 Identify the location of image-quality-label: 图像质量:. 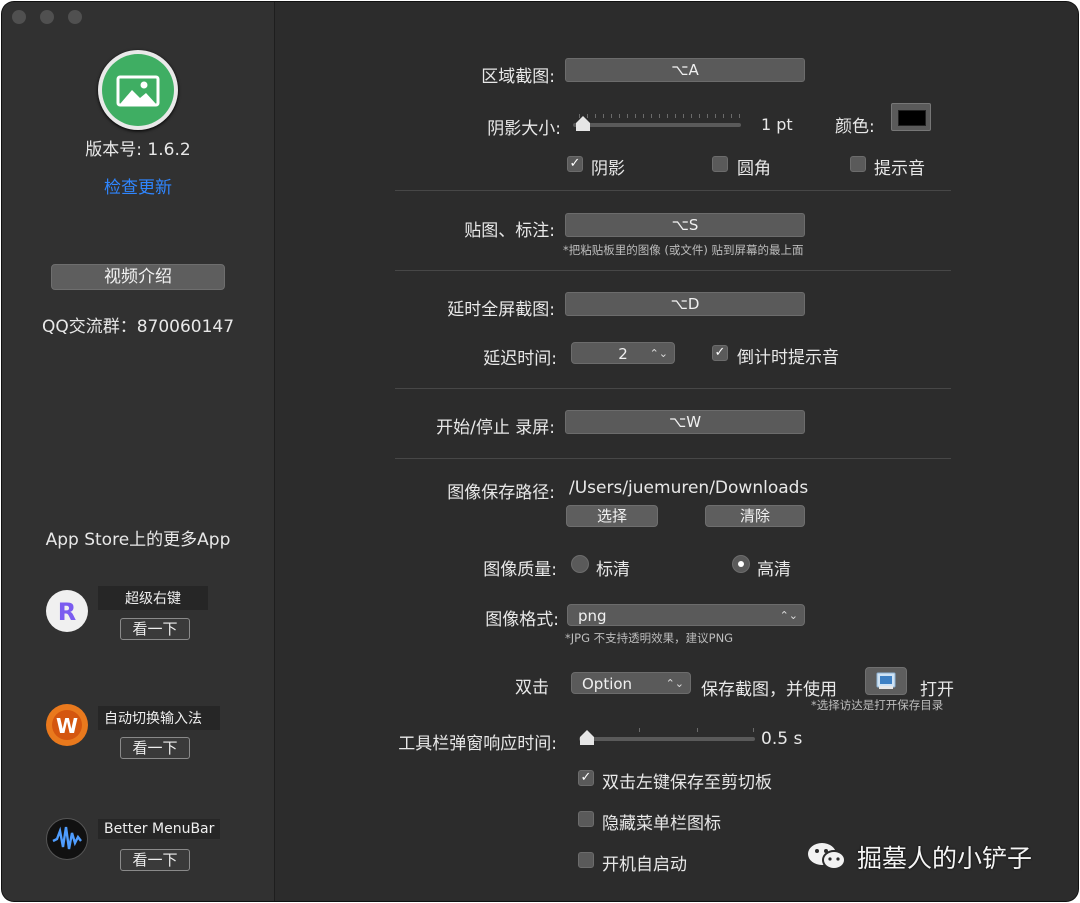
(520, 570).